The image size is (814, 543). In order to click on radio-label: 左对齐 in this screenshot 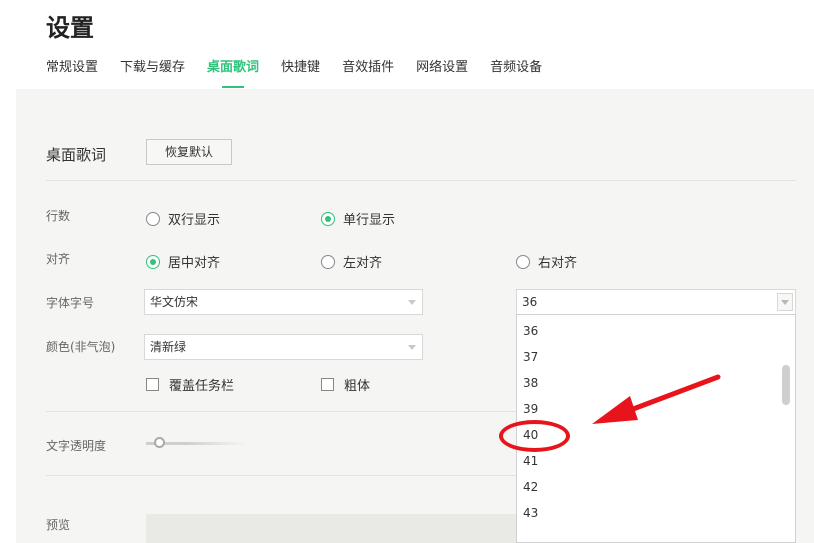, I will do `click(363, 263)`.